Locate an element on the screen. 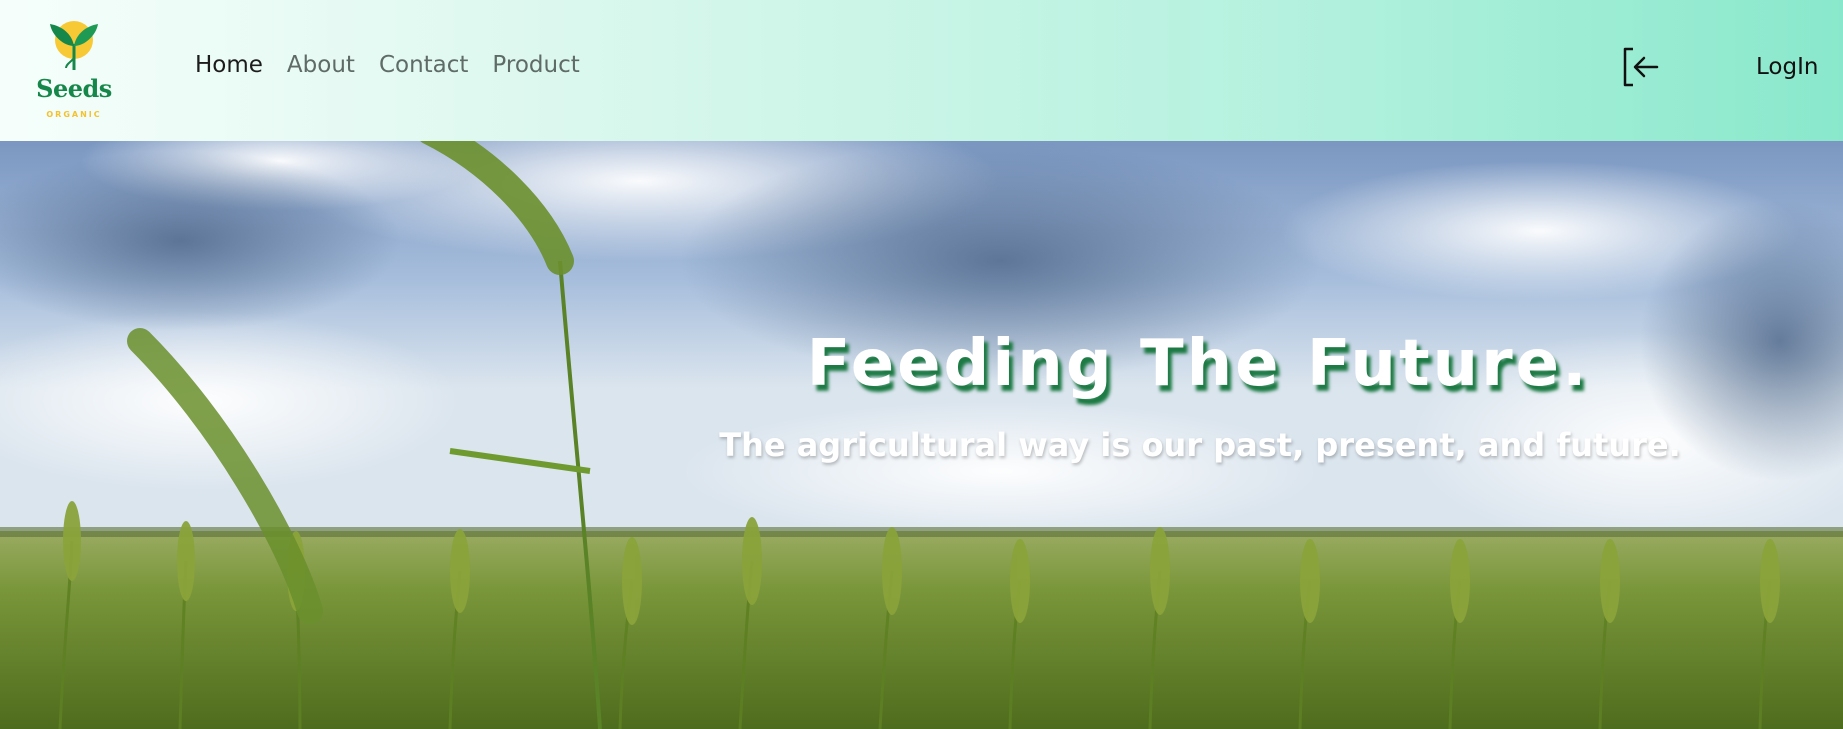 Image resolution: width=1843 pixels, height=729 pixels. brand-tagline: ORGANIC is located at coordinates (74, 114).